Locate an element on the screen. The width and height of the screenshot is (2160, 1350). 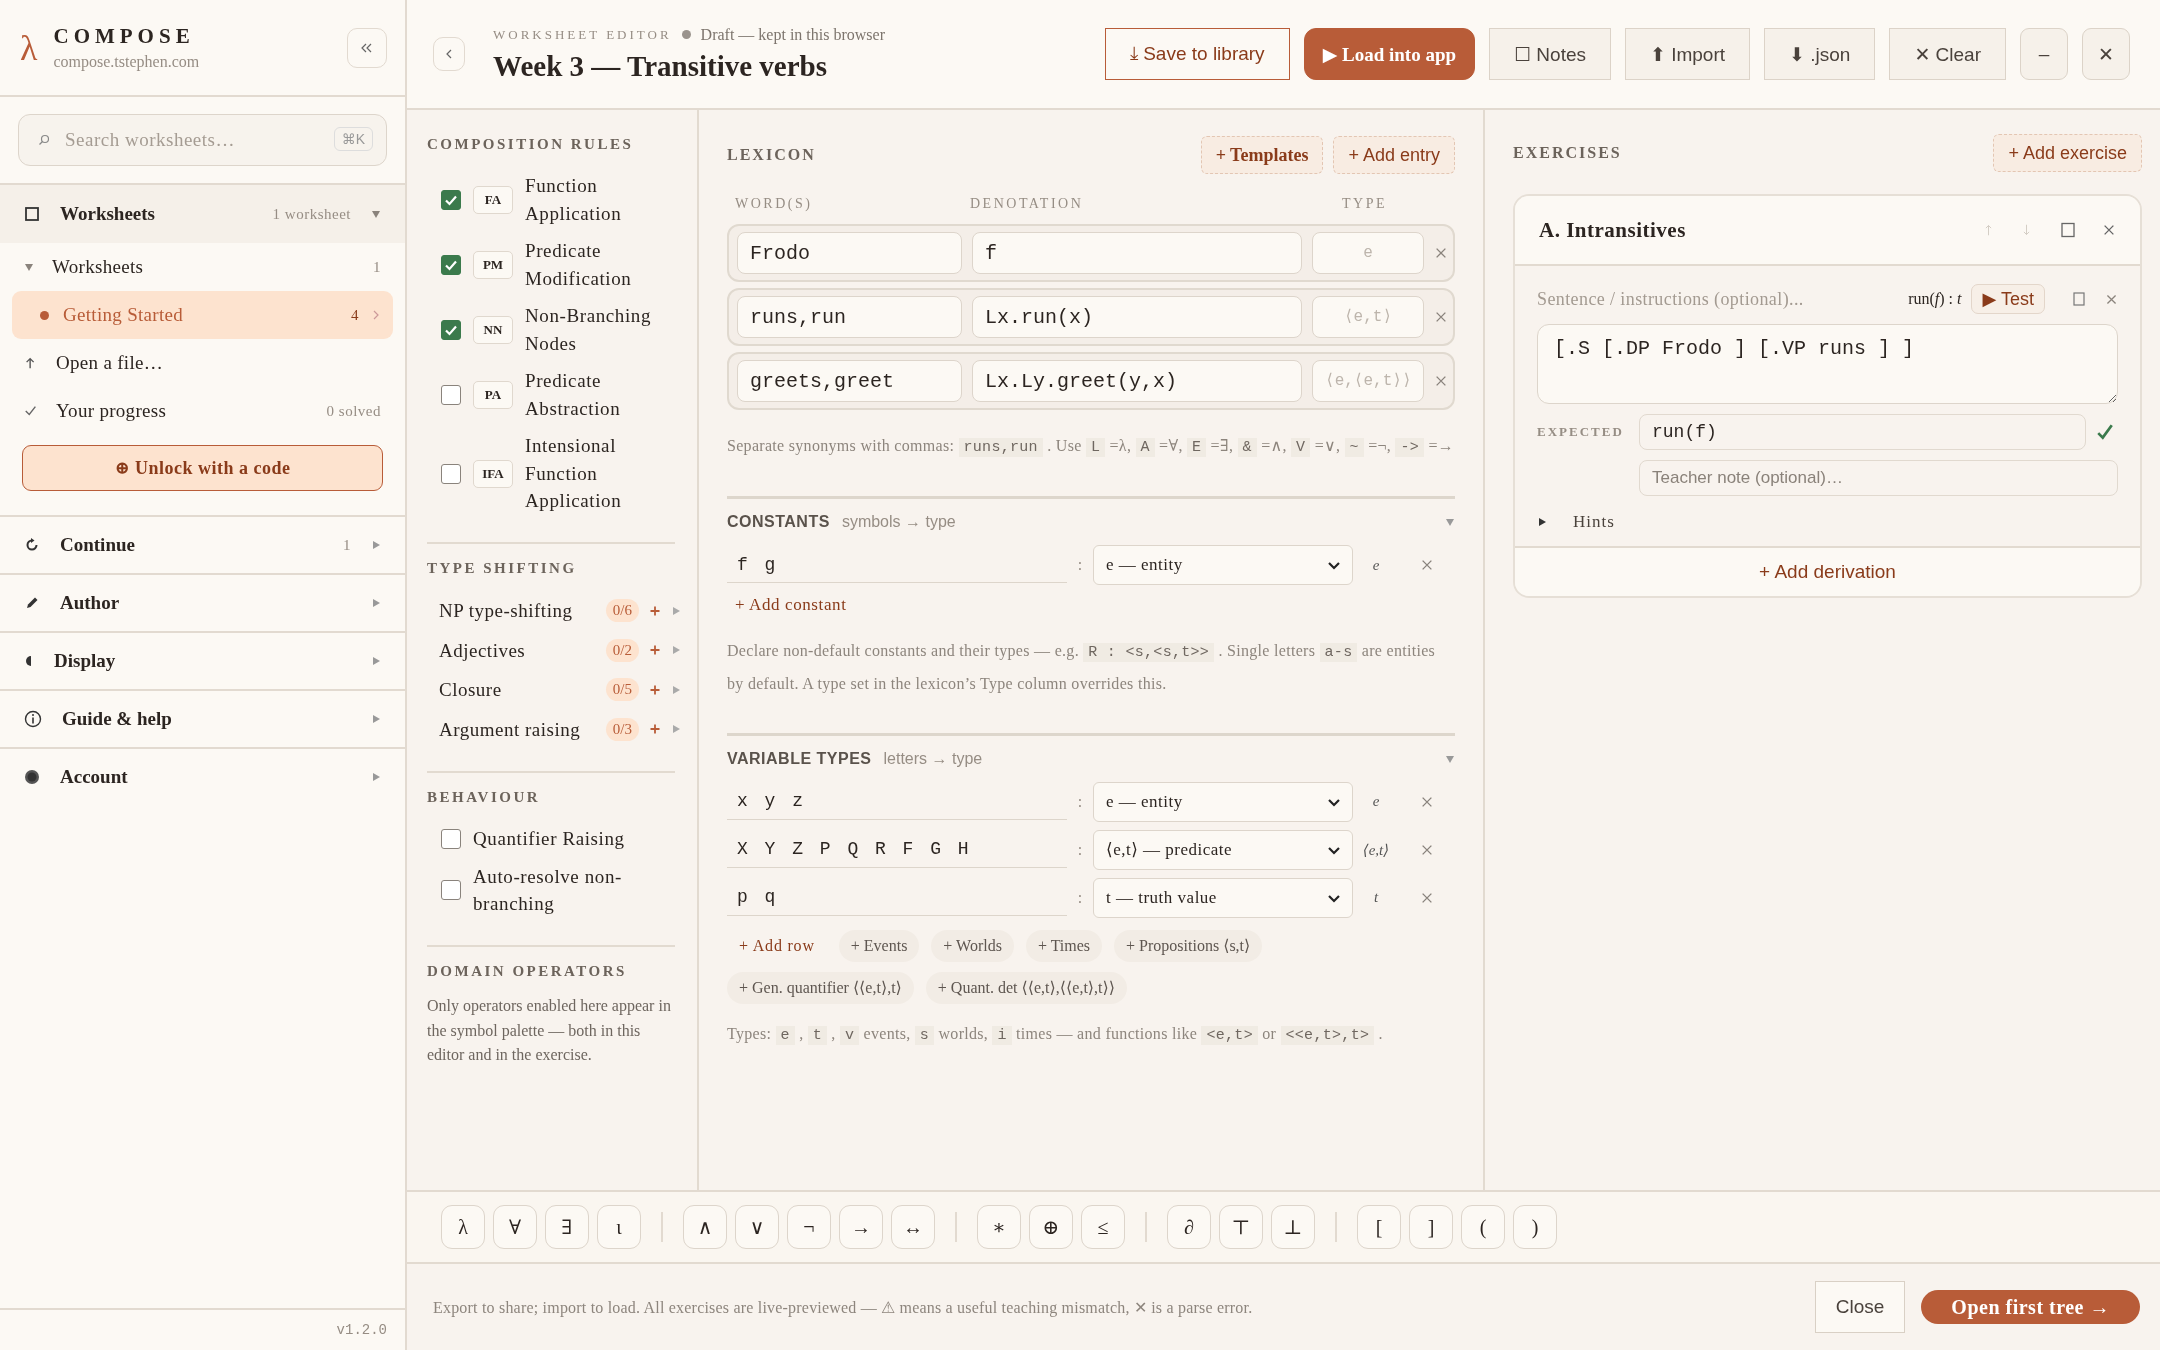
sidebar-section: Author is located at coordinates (202, 602).